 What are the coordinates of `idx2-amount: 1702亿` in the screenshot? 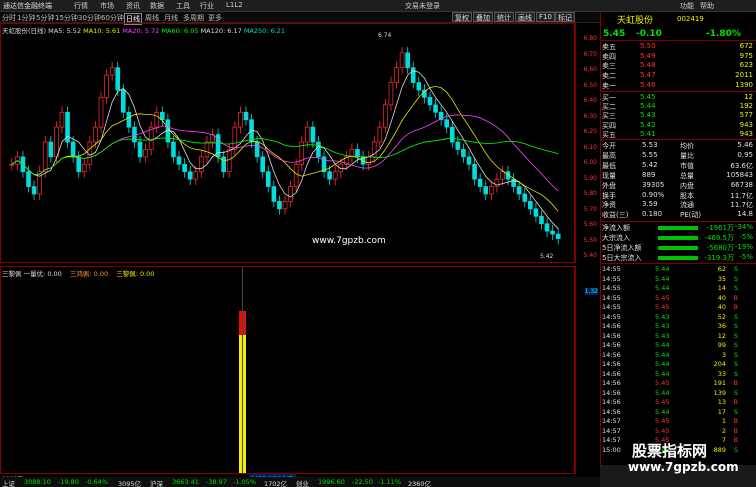 It's located at (276, 483).